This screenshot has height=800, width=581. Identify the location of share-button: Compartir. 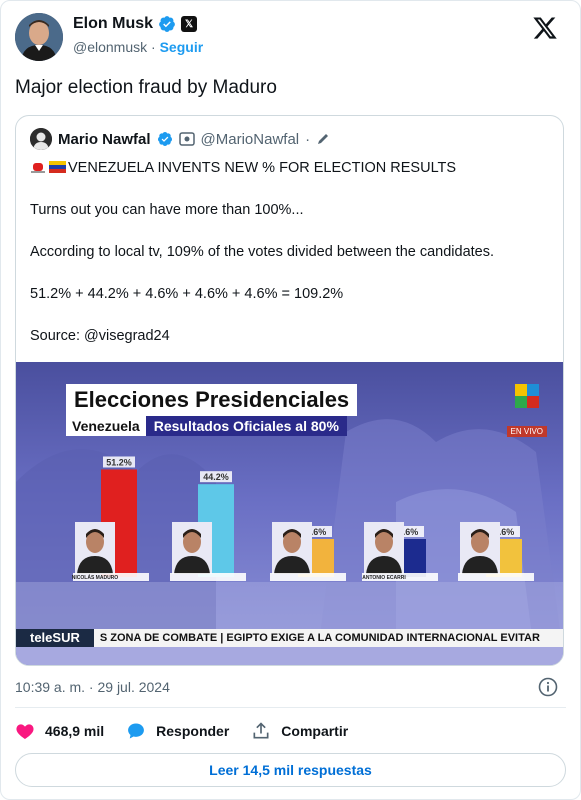
(299, 731).